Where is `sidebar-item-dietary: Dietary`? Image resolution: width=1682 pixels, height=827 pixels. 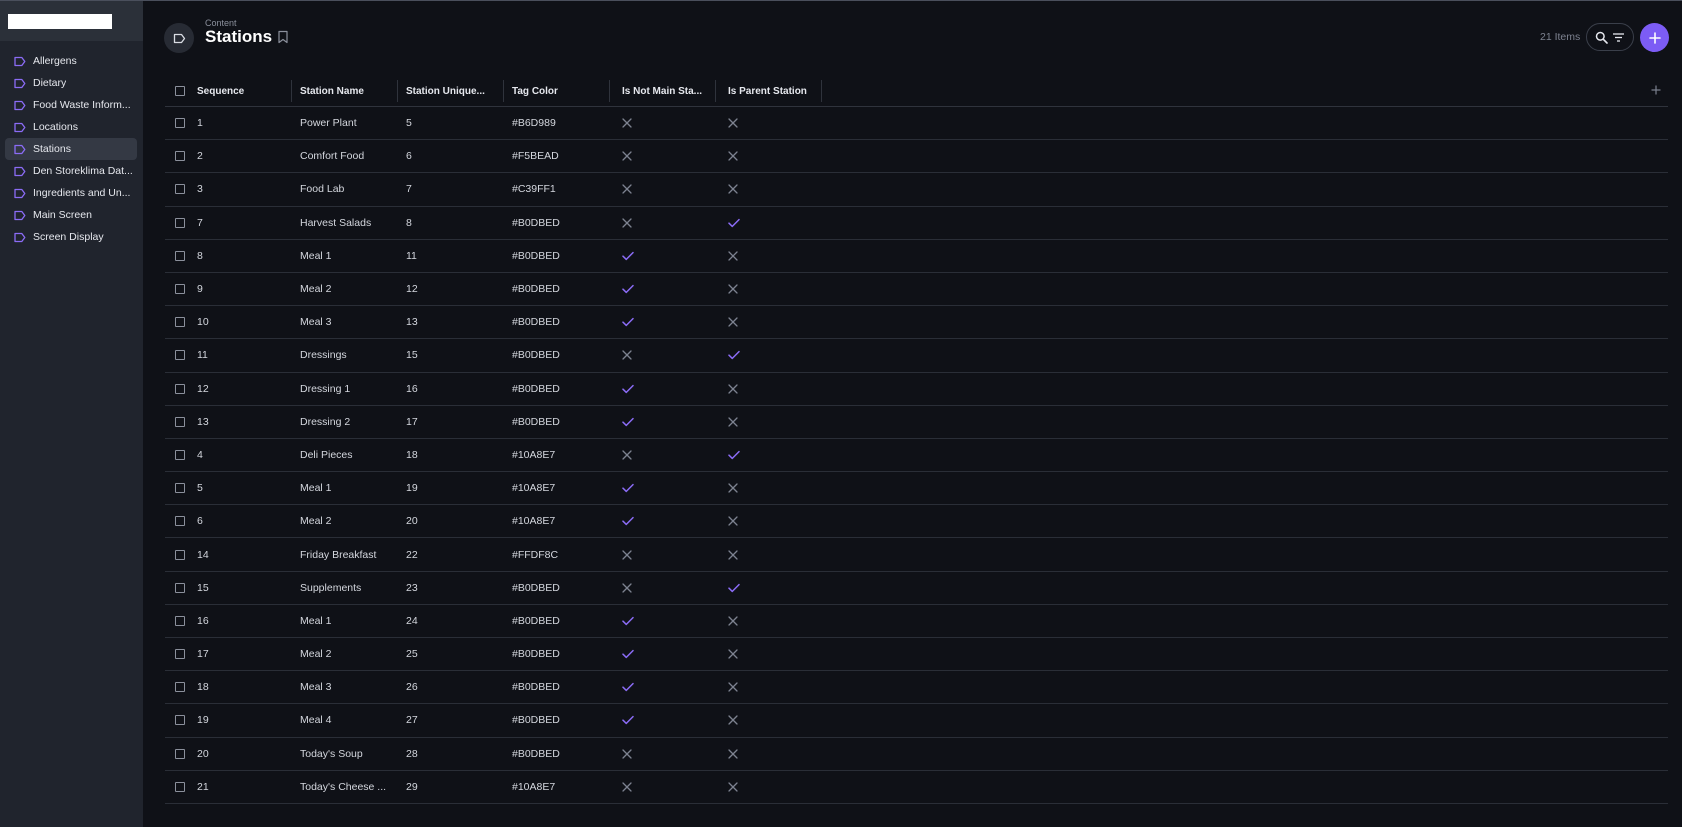 sidebar-item-dietary: Dietary is located at coordinates (71, 83).